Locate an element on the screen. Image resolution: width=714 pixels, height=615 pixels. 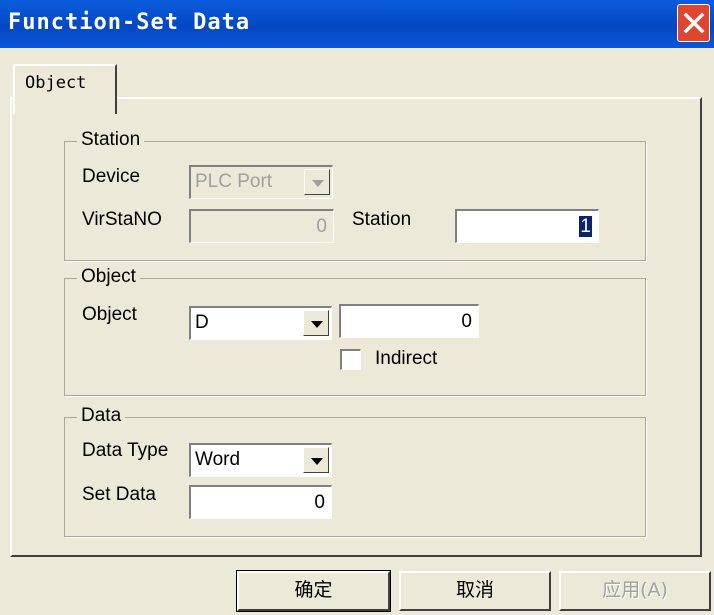
virstano-label: VirStaNO is located at coordinates (122, 219).